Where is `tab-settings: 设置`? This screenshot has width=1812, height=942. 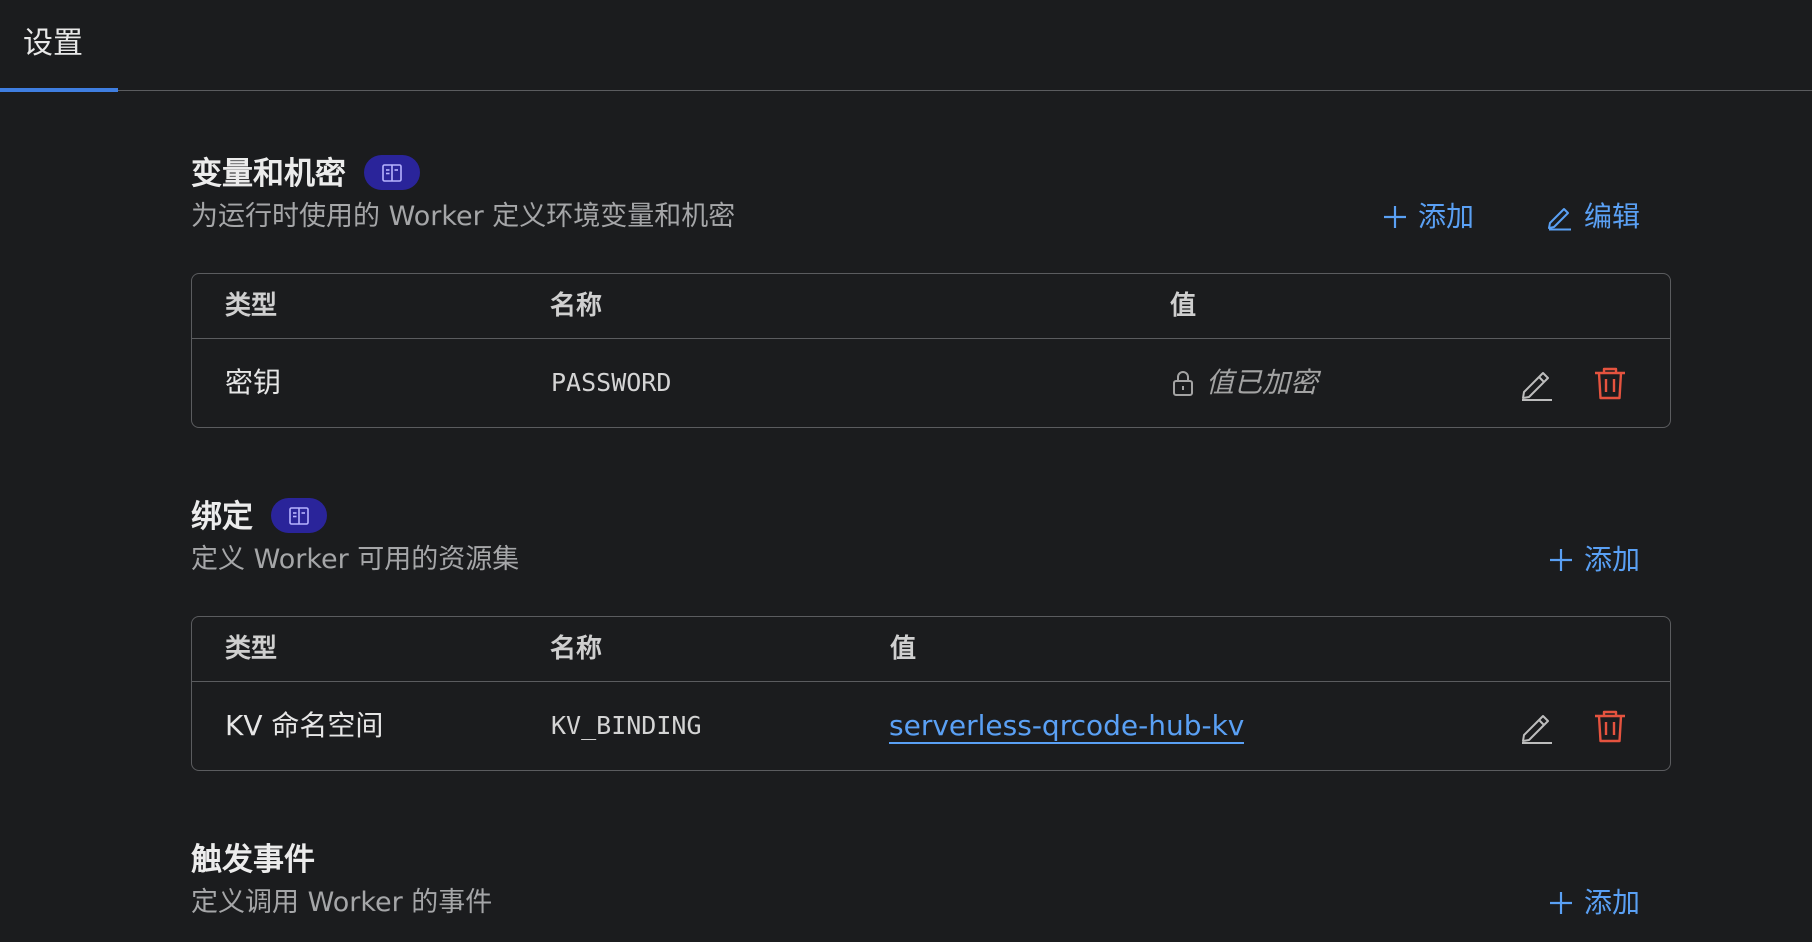 tab-settings: 设置 is located at coordinates (53, 44).